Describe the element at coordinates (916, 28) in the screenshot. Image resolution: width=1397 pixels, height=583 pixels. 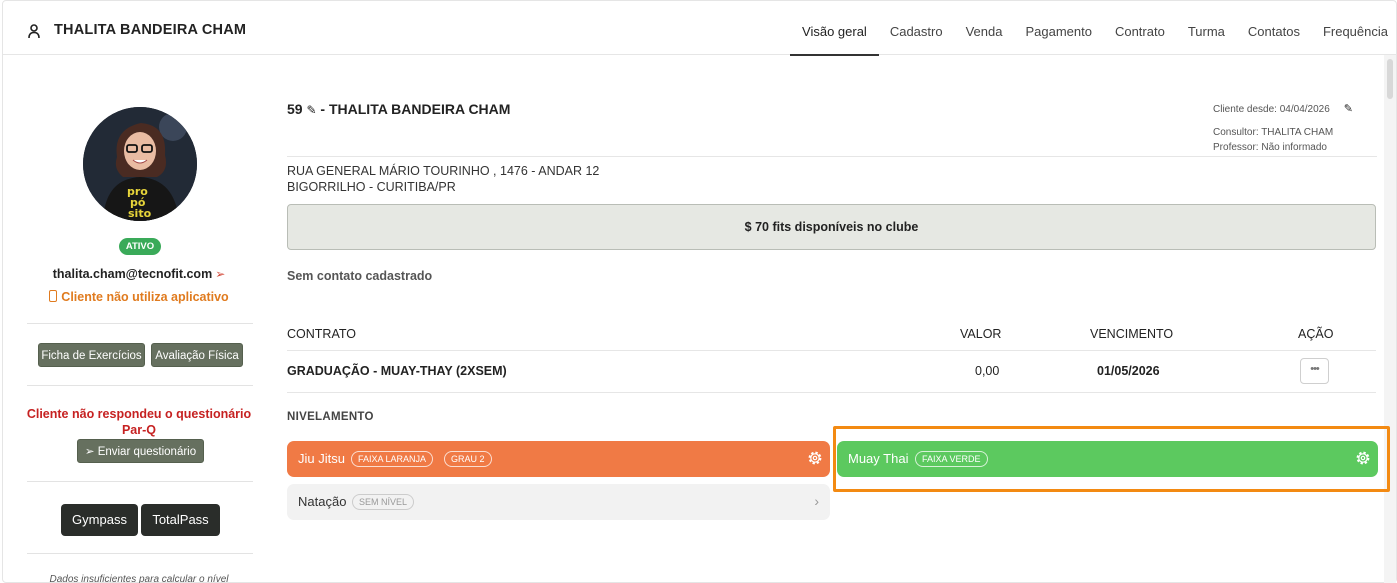
I see `tab-cadastro: Cadastro` at that location.